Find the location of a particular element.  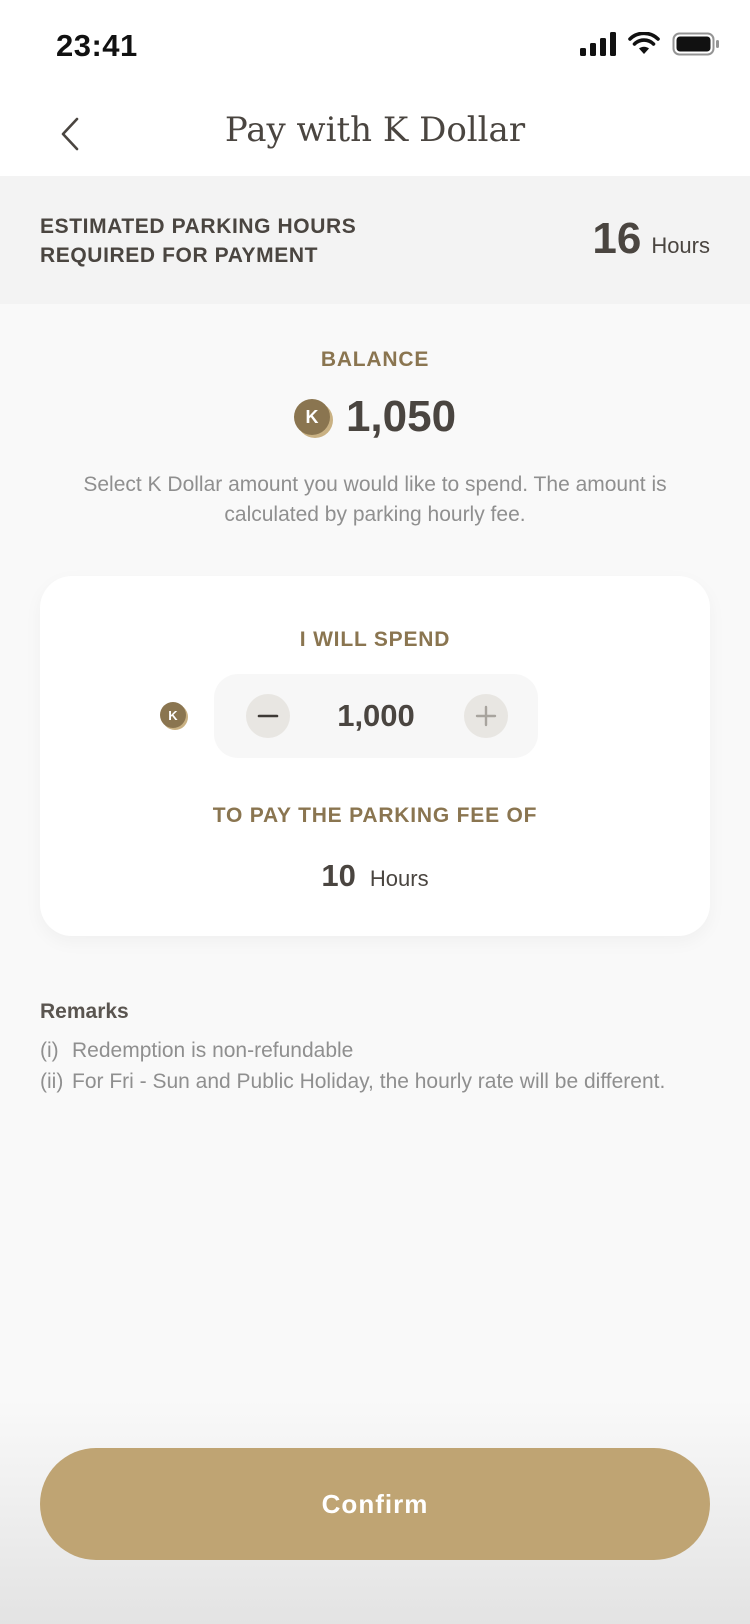

parking-fee-value: 10 Hours is located at coordinates (375, 876).